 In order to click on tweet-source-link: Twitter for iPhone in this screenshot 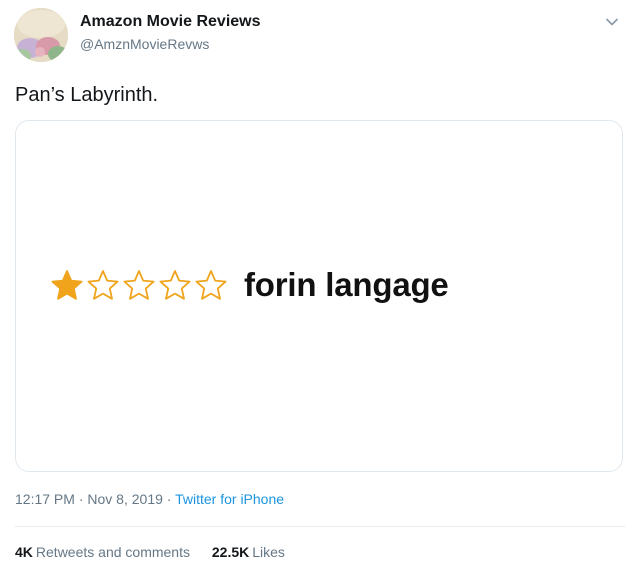, I will do `click(229, 499)`.